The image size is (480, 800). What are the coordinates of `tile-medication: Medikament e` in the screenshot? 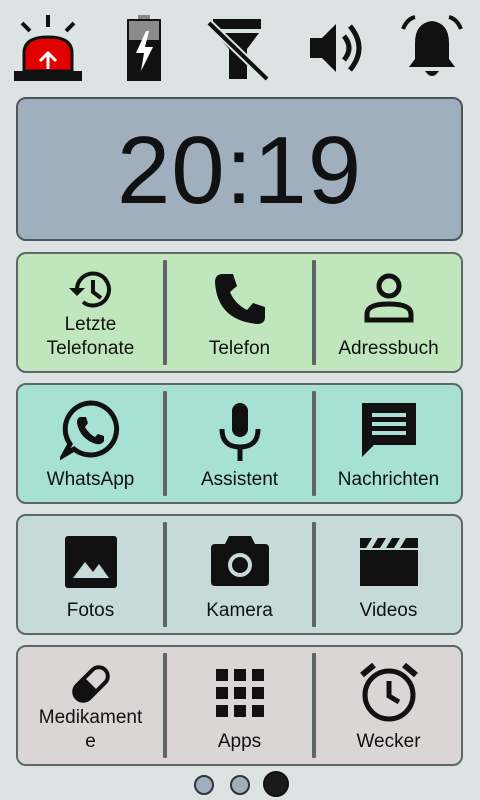 It's located at (90, 705).